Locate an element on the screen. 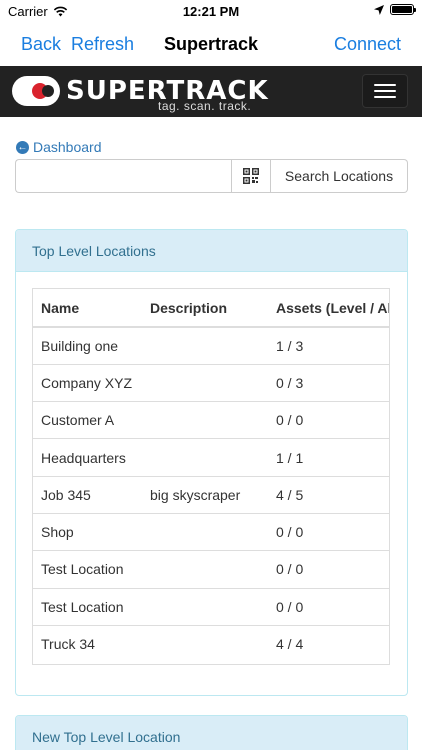 Image resolution: width=422 pixels, height=750 pixels. location-assets-cell: 4 / 5 is located at coordinates (328, 494).